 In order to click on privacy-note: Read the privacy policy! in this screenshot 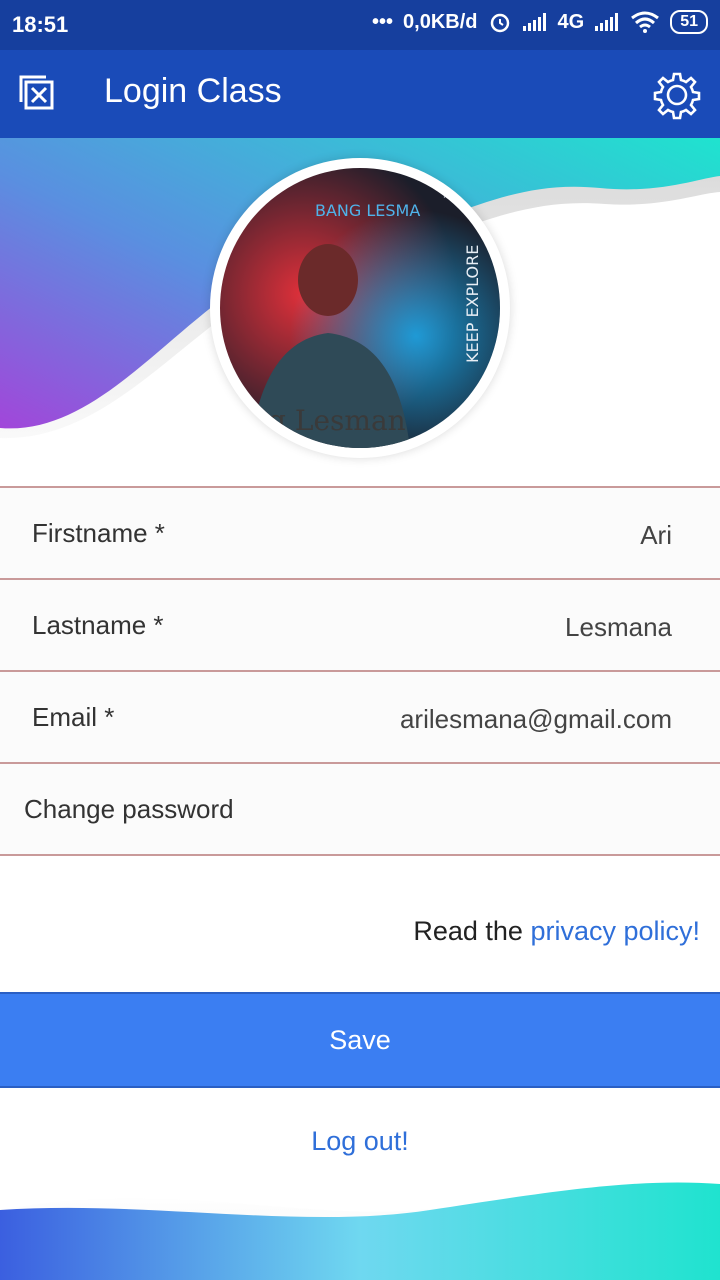, I will do `click(556, 931)`.